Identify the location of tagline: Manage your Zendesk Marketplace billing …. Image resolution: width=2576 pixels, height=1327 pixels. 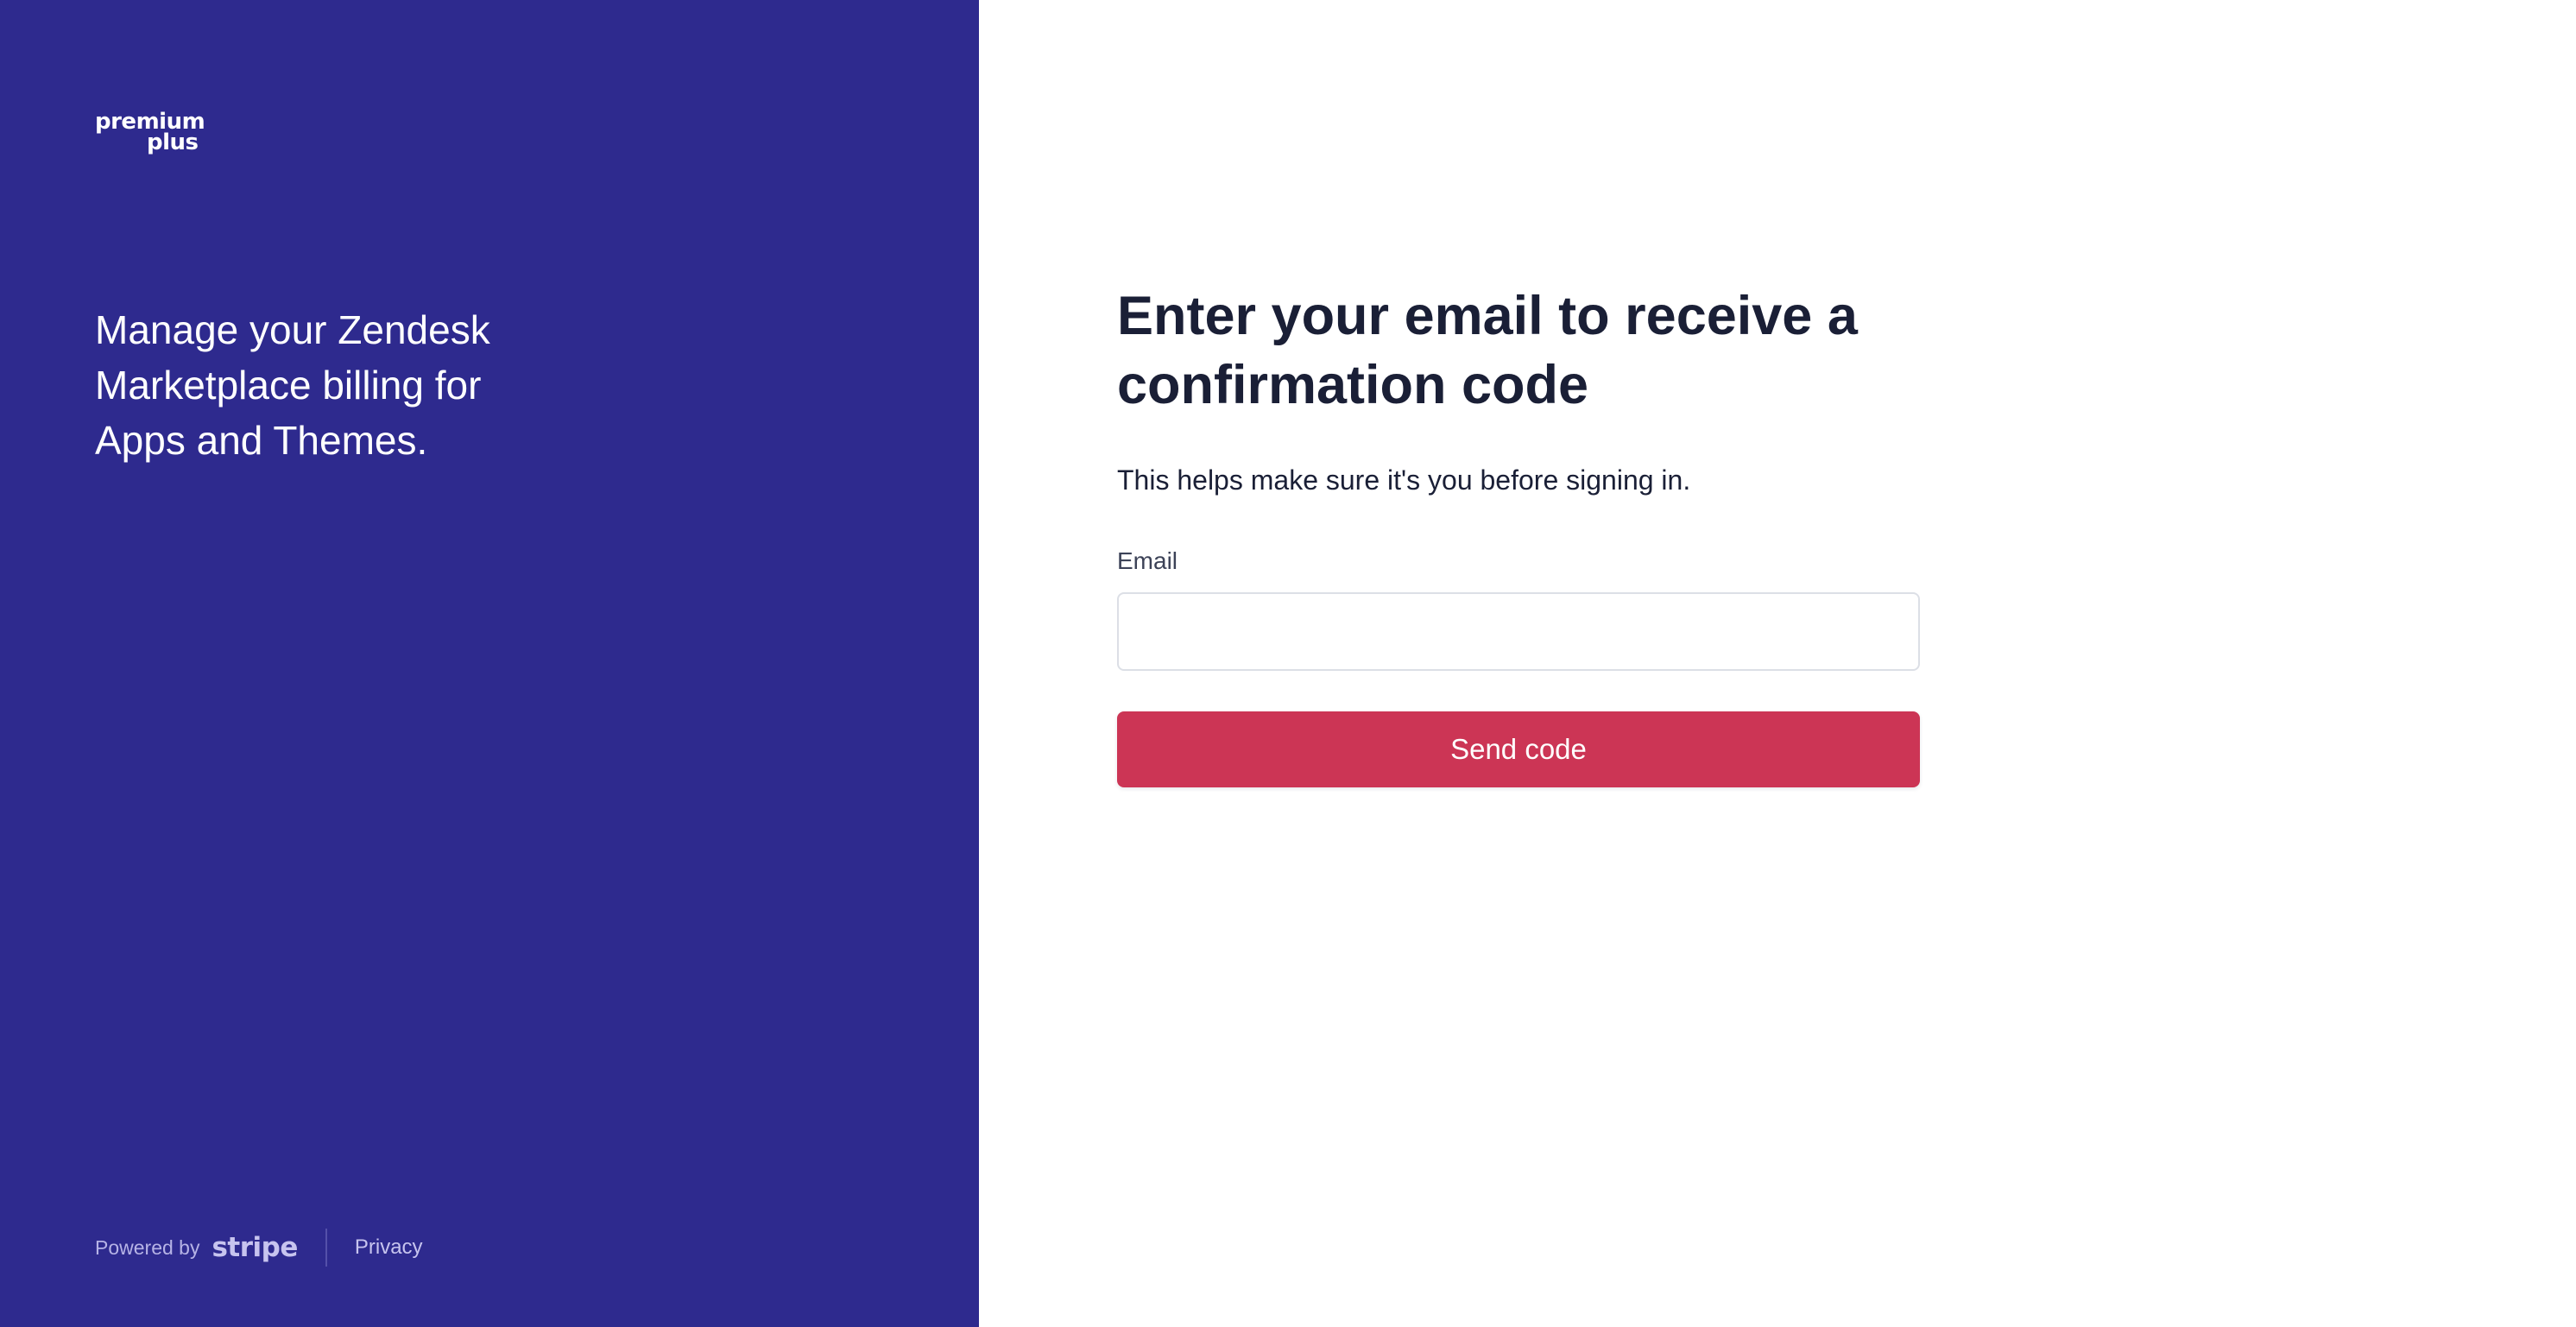
(292, 385).